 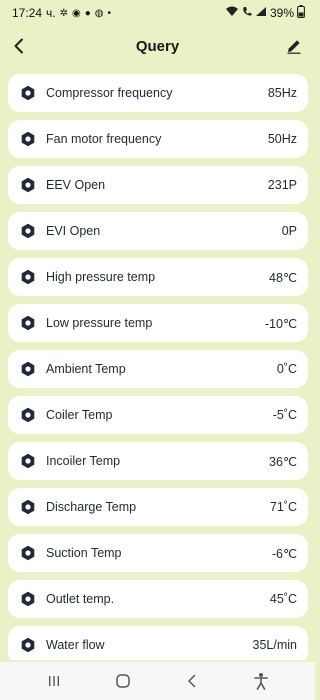 I want to click on recent-apps-button, so click(x=54, y=681).